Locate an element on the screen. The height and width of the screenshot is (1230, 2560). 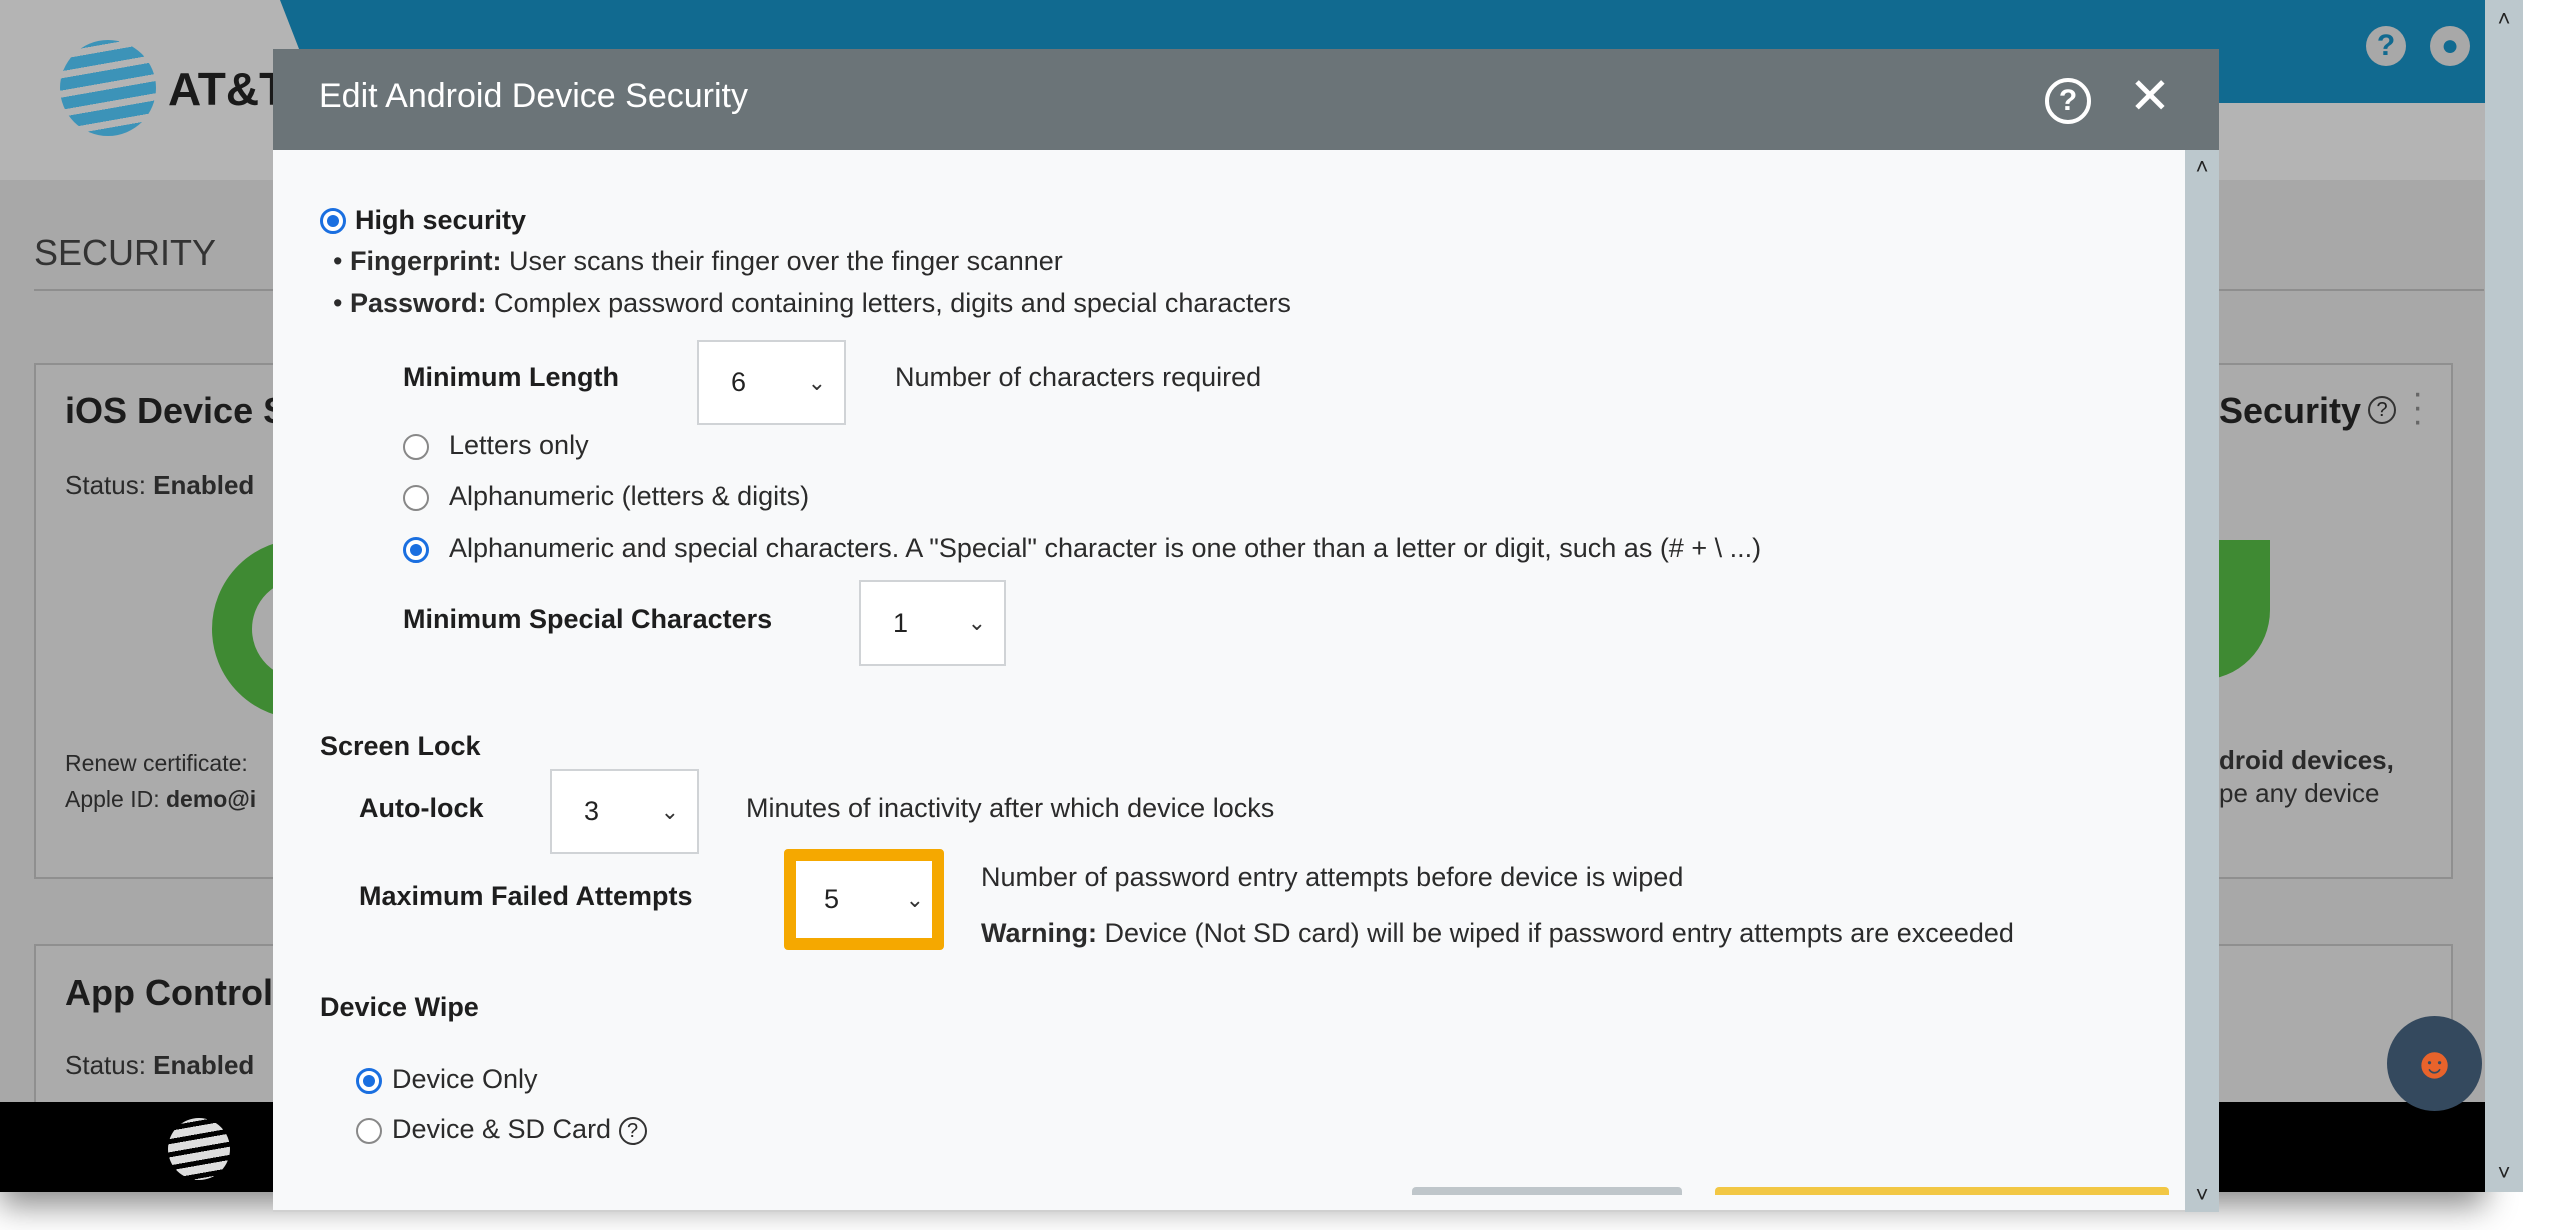
high-security-radio is located at coordinates (333, 221).